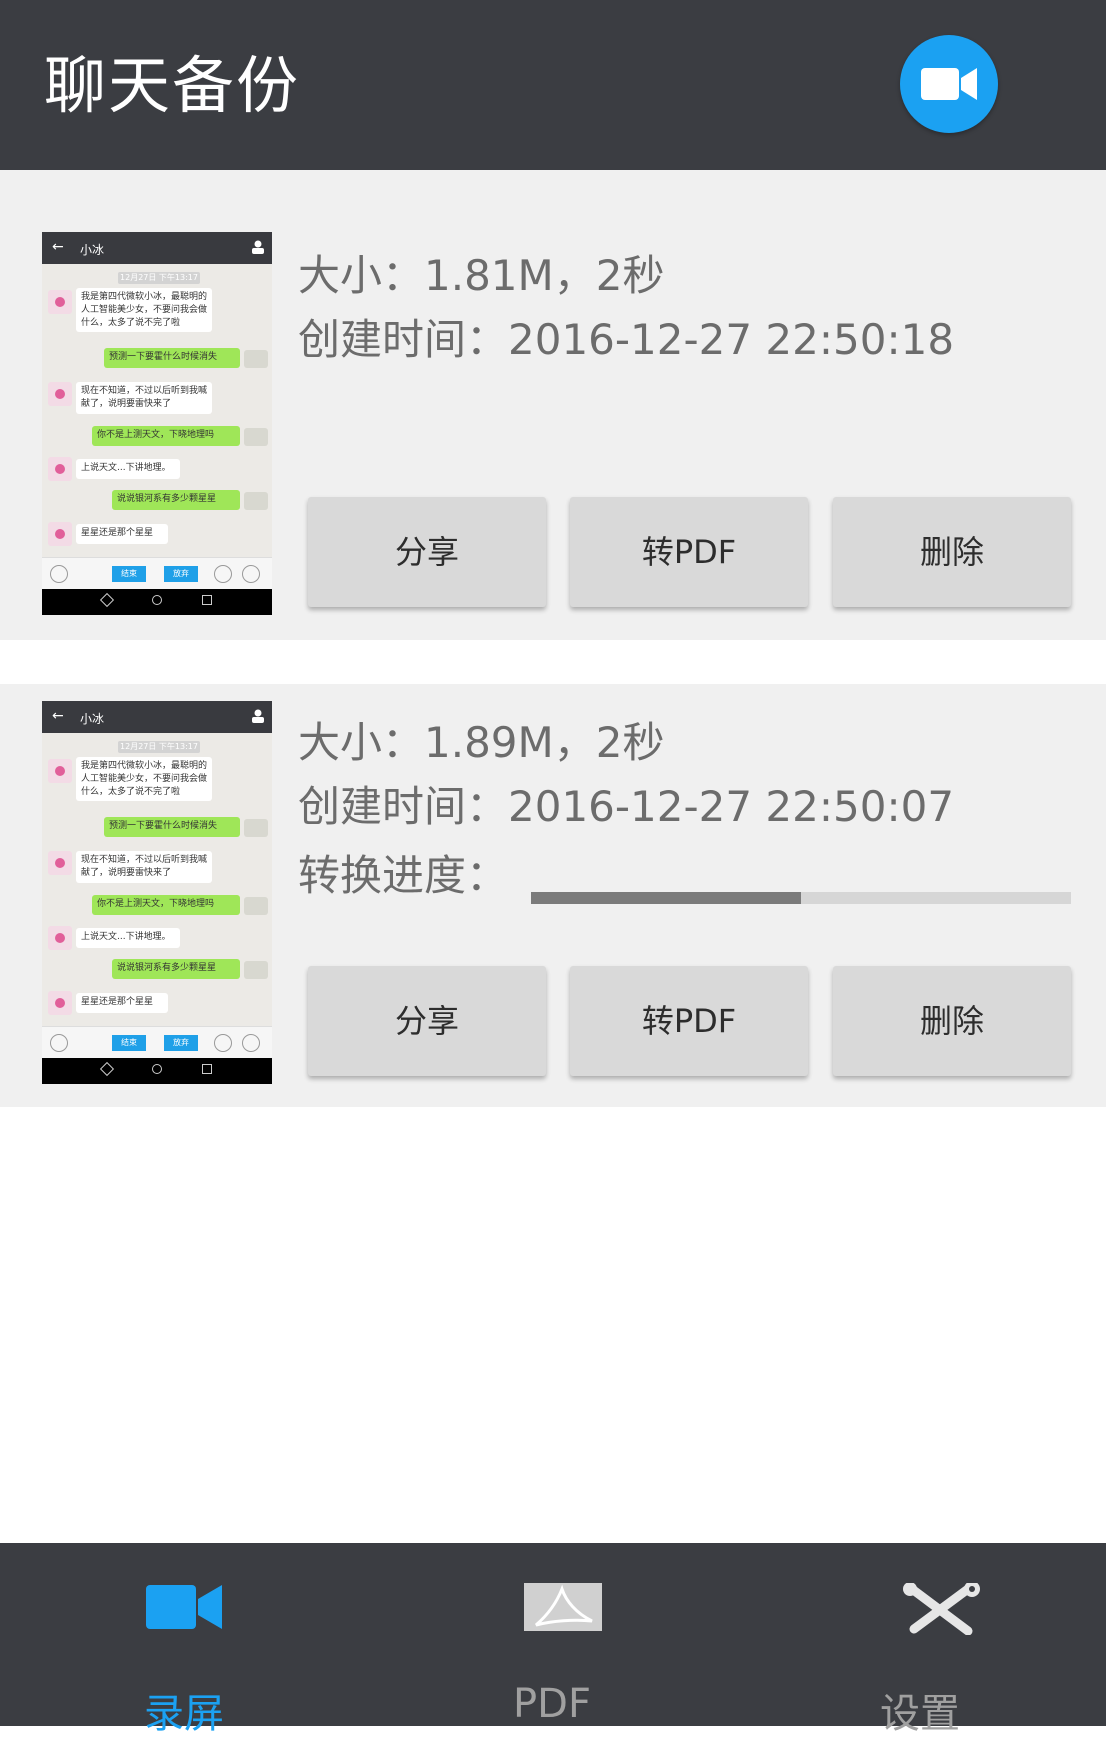 The image size is (1106, 1739). Describe the element at coordinates (553, 85) in the screenshot. I see `app-header: 聊天备份` at that location.